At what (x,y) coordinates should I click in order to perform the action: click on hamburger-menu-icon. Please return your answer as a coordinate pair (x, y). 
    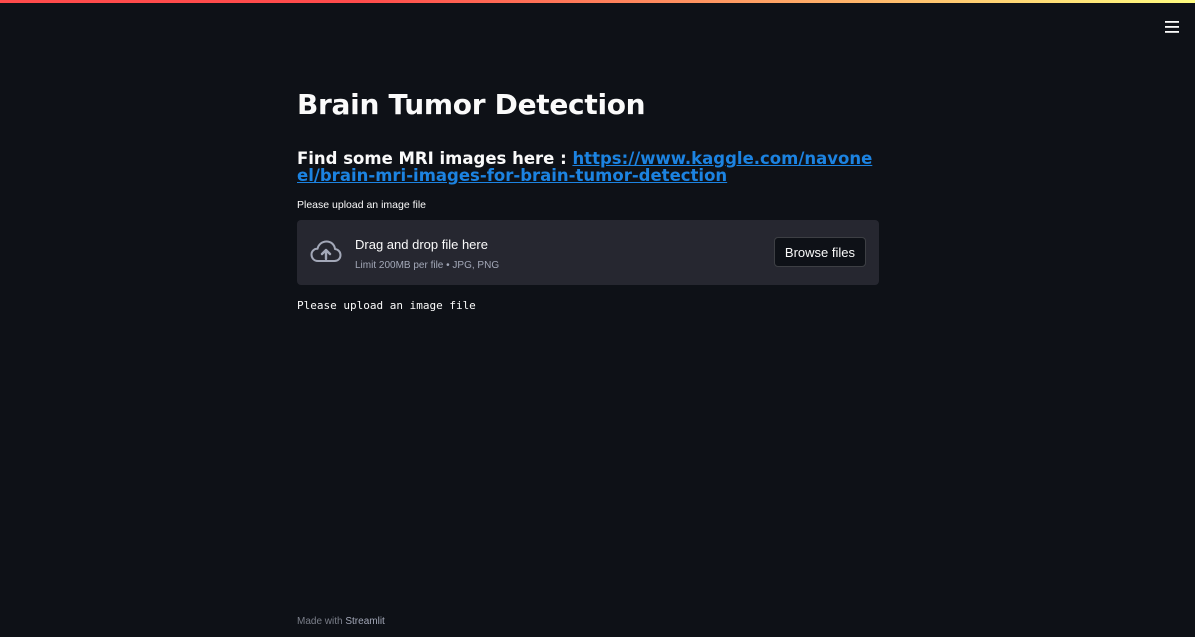
    Looking at the image, I should click on (1172, 27).